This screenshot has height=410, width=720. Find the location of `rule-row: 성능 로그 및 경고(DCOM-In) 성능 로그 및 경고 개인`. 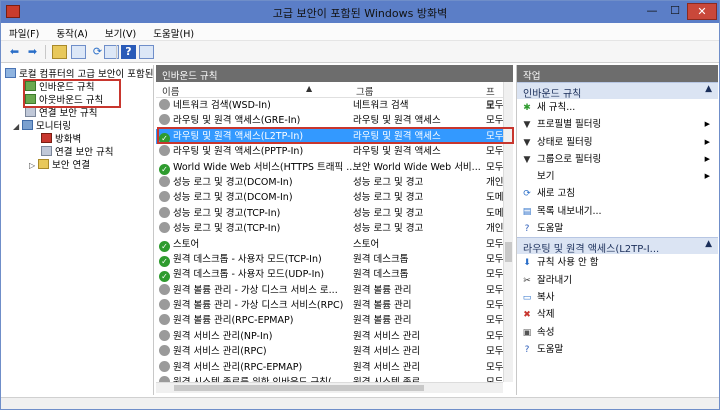

rule-row: 성능 로그 및 경고(DCOM-In) 성능 로그 및 경고 개인 is located at coordinates (329, 182).